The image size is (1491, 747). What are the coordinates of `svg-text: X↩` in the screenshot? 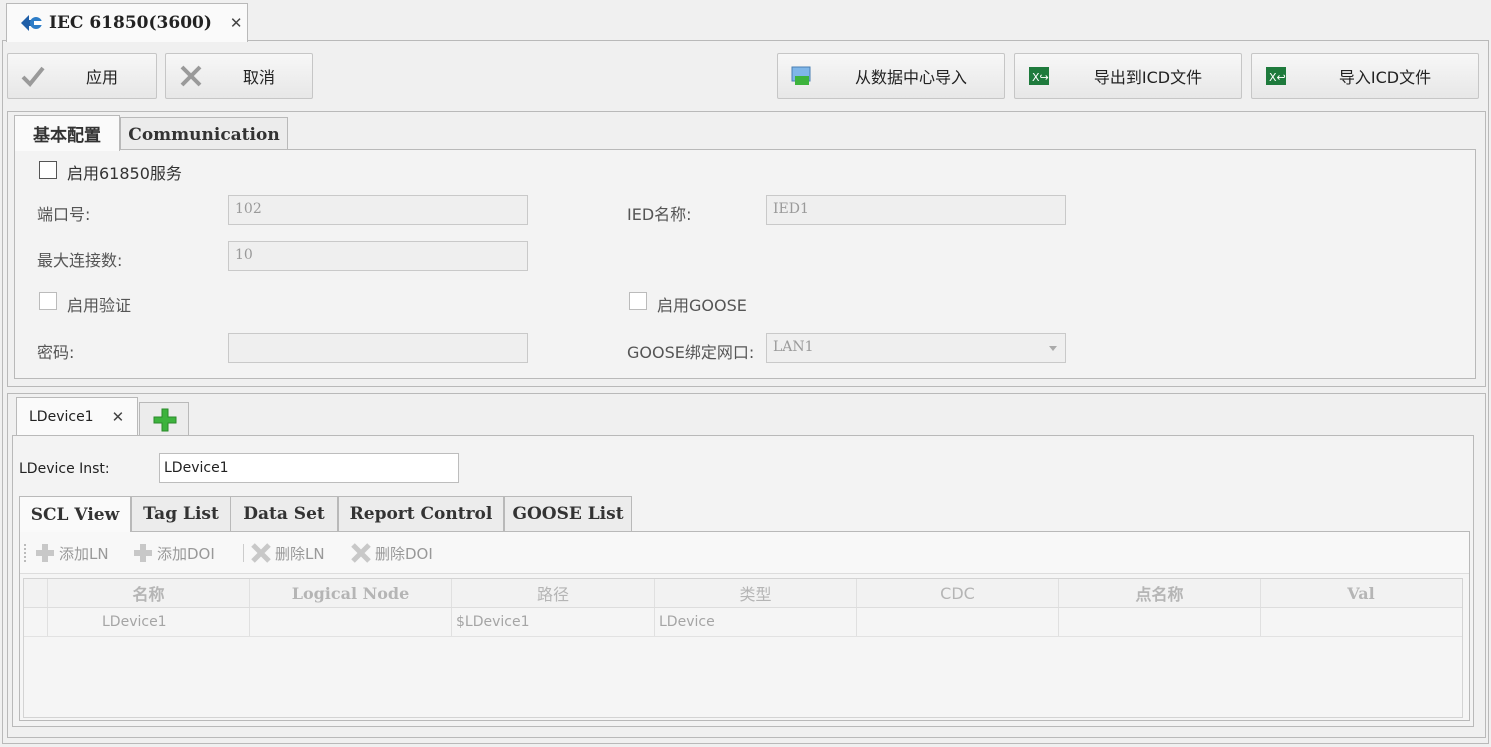 It's located at (1277, 77).